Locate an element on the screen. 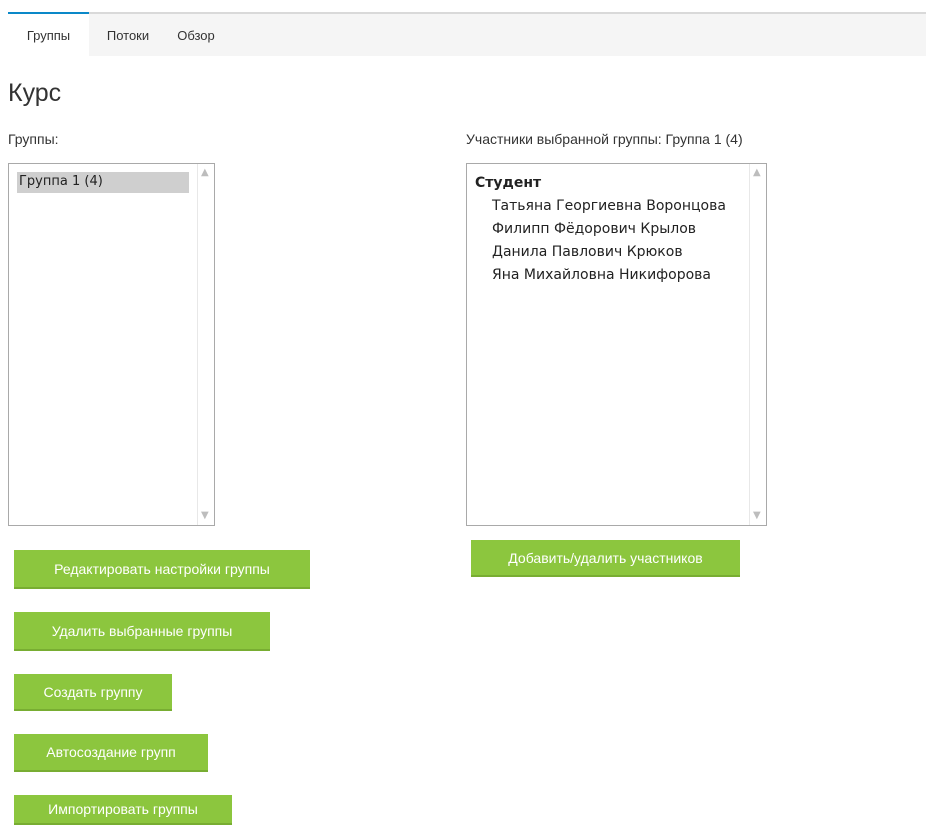 The height and width of the screenshot is (825, 926). groups-scrollbar: ▲ ▼ is located at coordinates (205, 344).